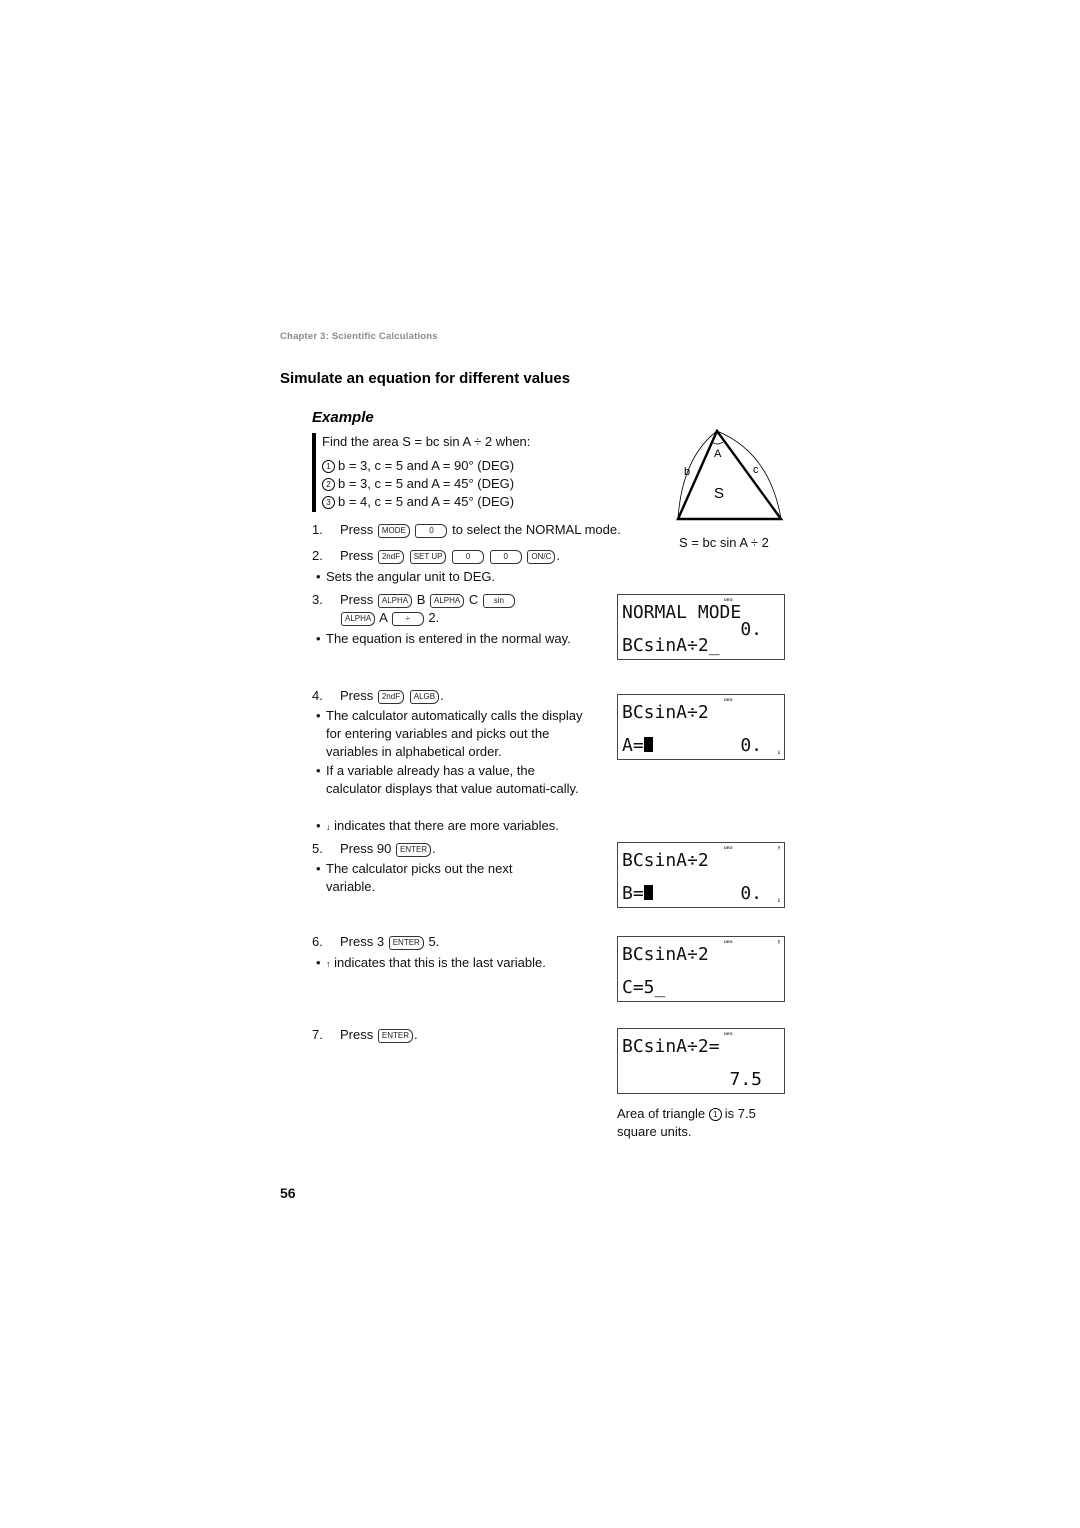 The image size is (1080, 1528). What do you see at coordinates (413, 850) in the screenshot?
I see `enter-key: ENTER` at bounding box center [413, 850].